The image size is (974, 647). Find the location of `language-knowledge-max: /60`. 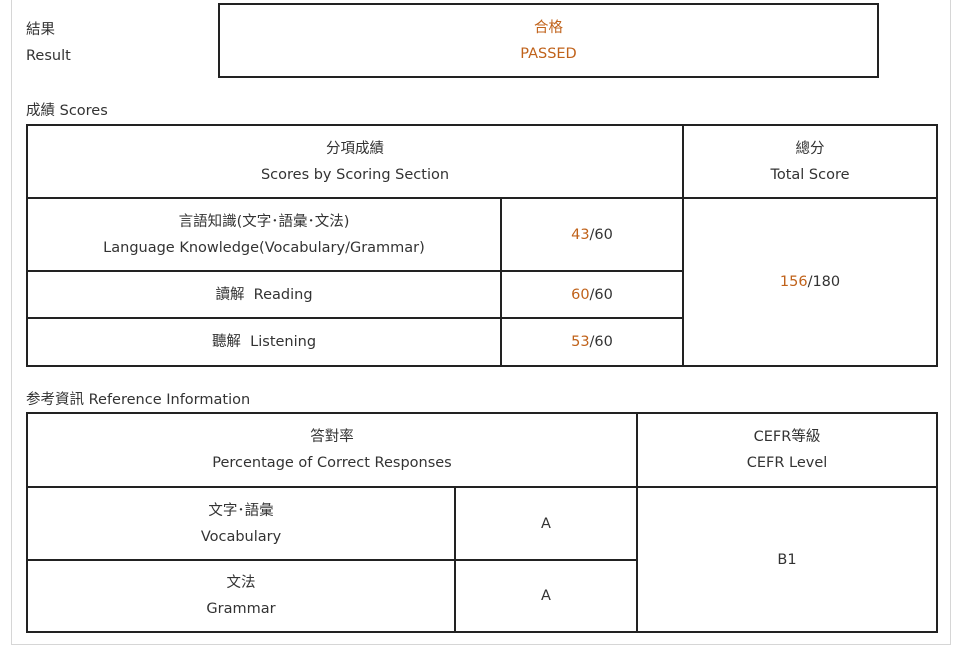

language-knowledge-max: /60 is located at coordinates (601, 234).